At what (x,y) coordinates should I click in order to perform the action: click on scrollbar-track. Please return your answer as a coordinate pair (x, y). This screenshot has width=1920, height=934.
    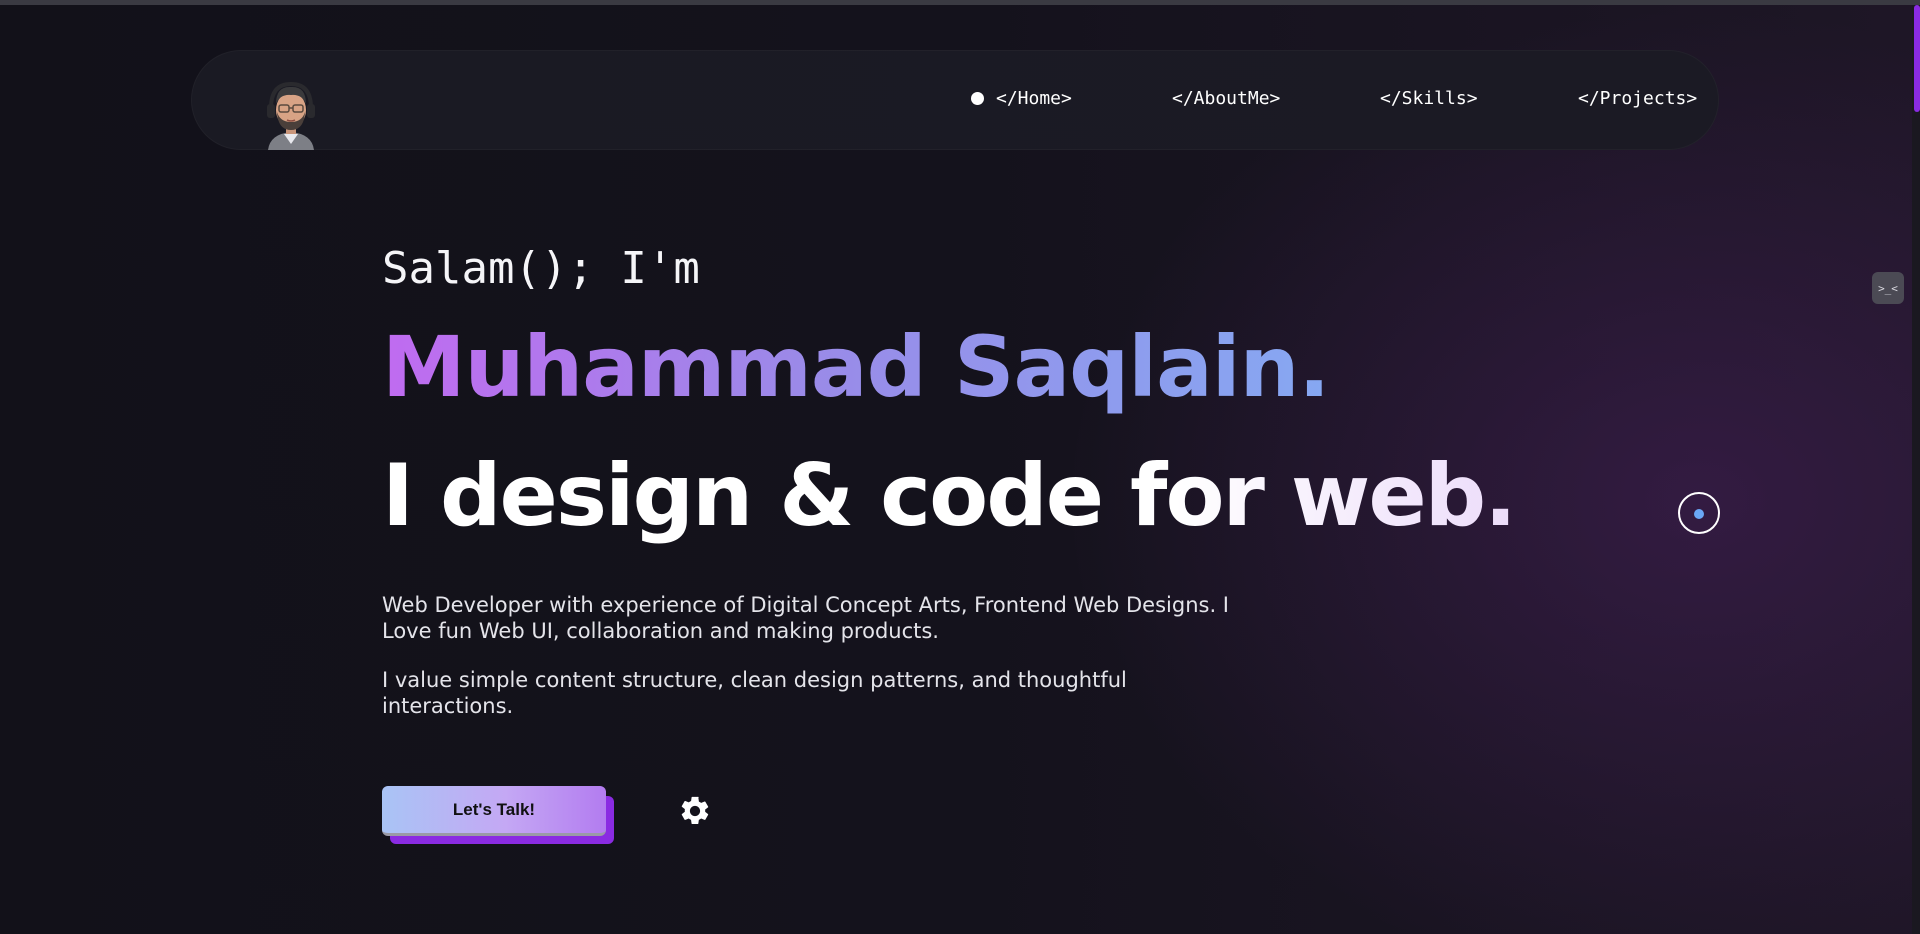
    Looking at the image, I should click on (1916, 469).